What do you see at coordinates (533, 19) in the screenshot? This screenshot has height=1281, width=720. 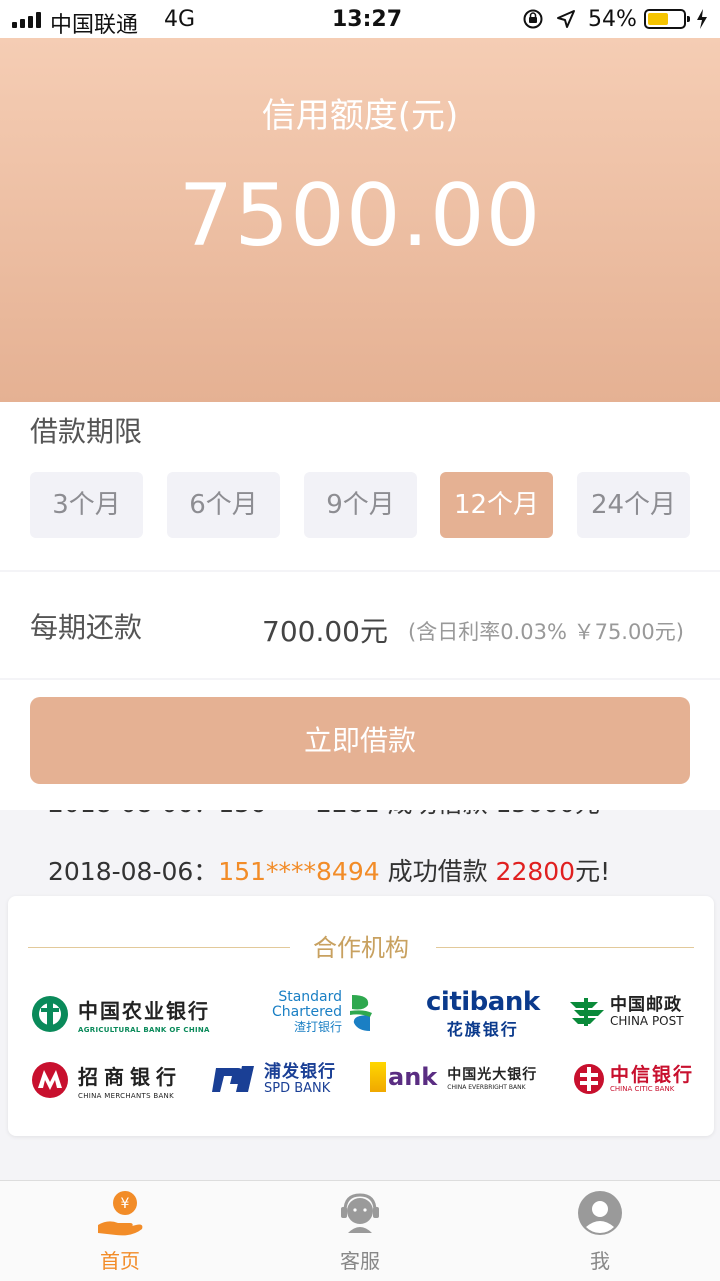 I see `rotation-lock-icon` at bounding box center [533, 19].